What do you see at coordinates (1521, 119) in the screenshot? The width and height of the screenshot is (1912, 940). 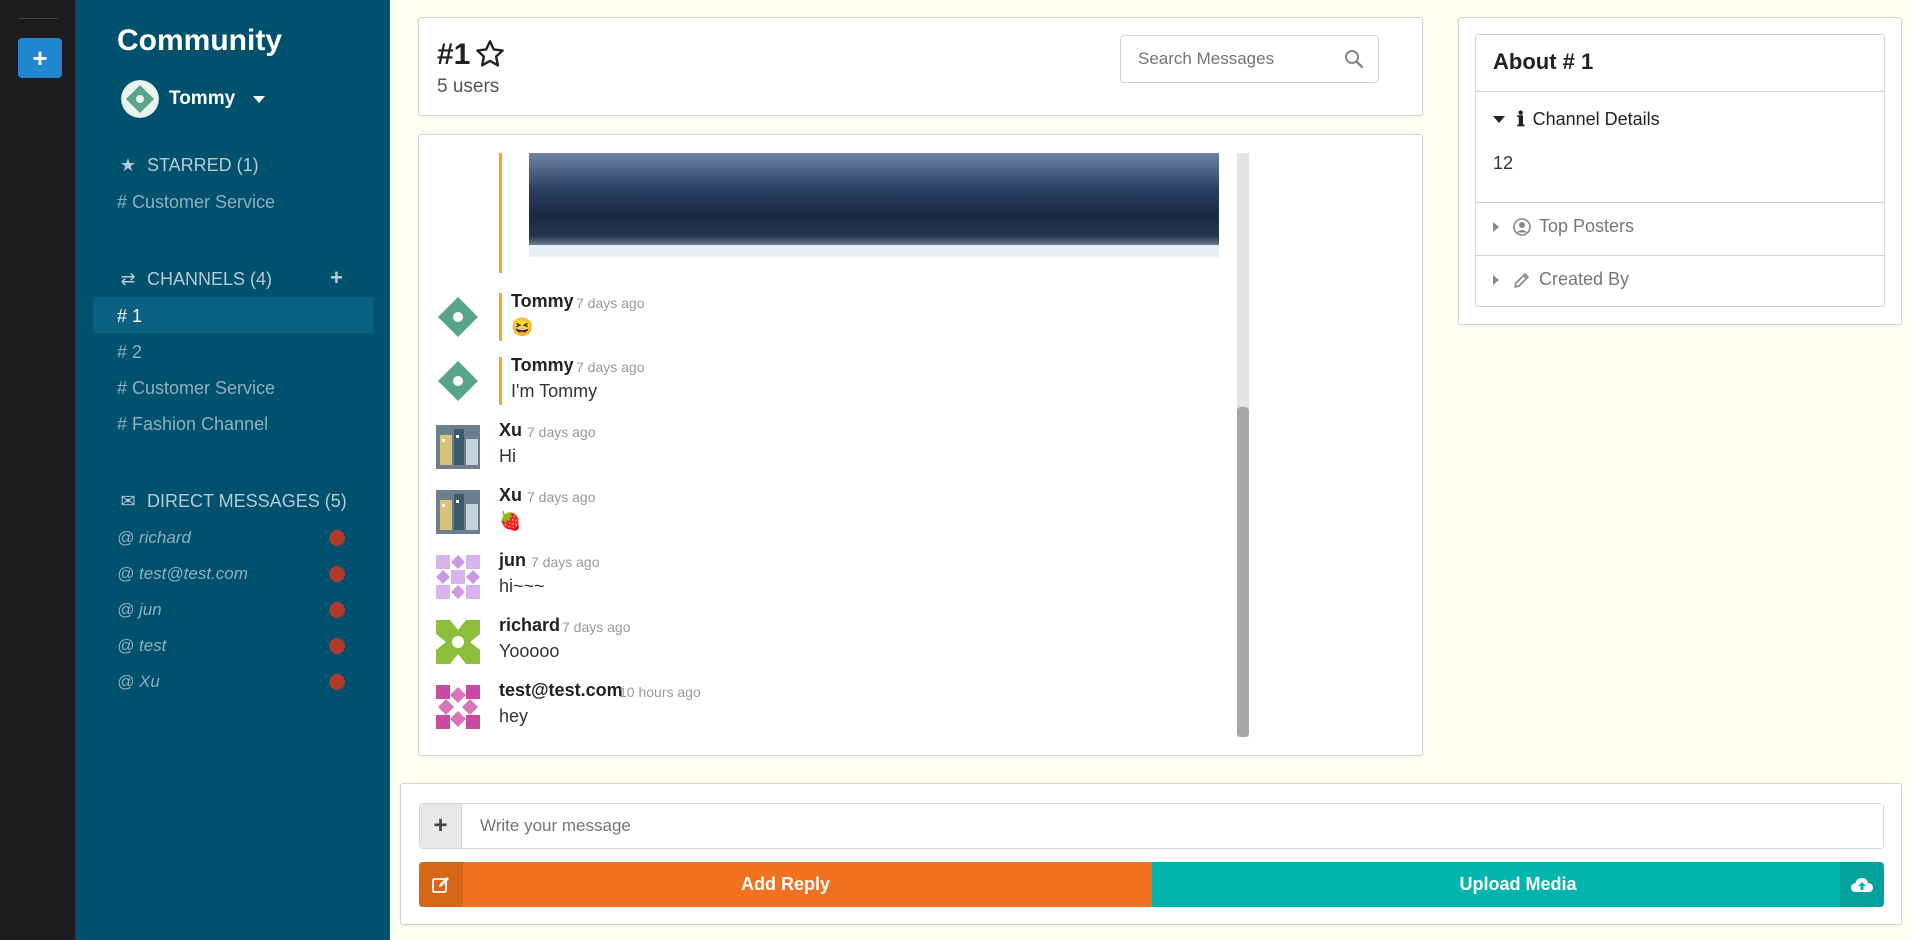 I see `info-icon: ℹ` at bounding box center [1521, 119].